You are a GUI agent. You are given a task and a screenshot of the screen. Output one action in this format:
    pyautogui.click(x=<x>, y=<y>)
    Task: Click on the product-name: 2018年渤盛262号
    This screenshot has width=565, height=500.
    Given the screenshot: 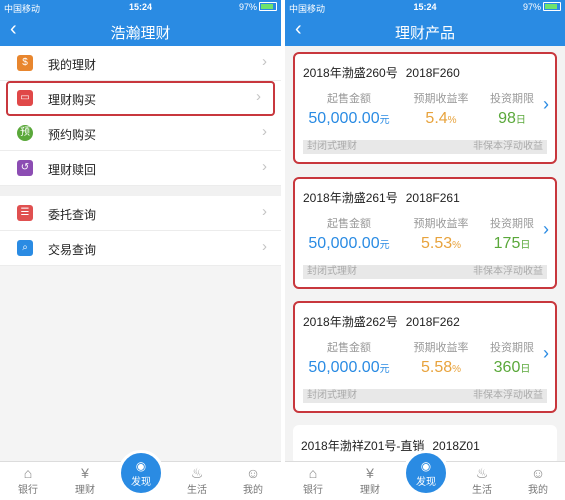 What is the action you would take?
    pyautogui.click(x=350, y=322)
    